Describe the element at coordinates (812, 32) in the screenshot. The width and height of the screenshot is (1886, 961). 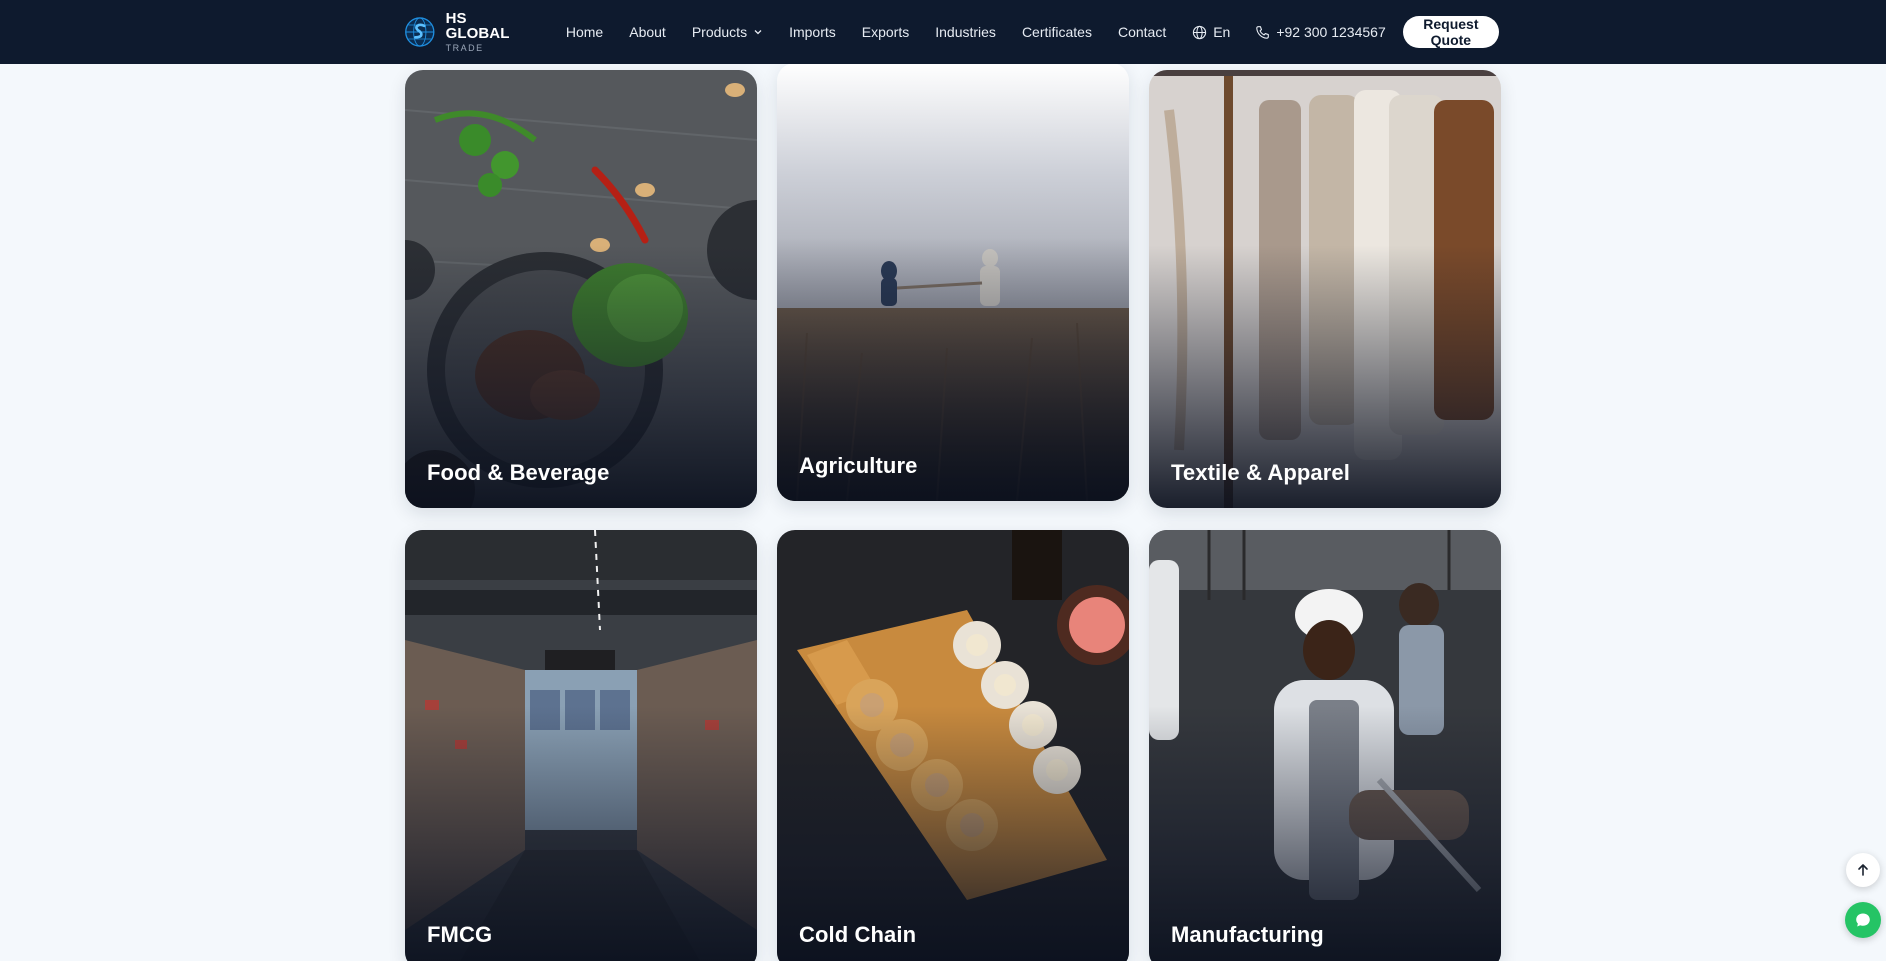
I see `nav-link-imports: Imports` at that location.